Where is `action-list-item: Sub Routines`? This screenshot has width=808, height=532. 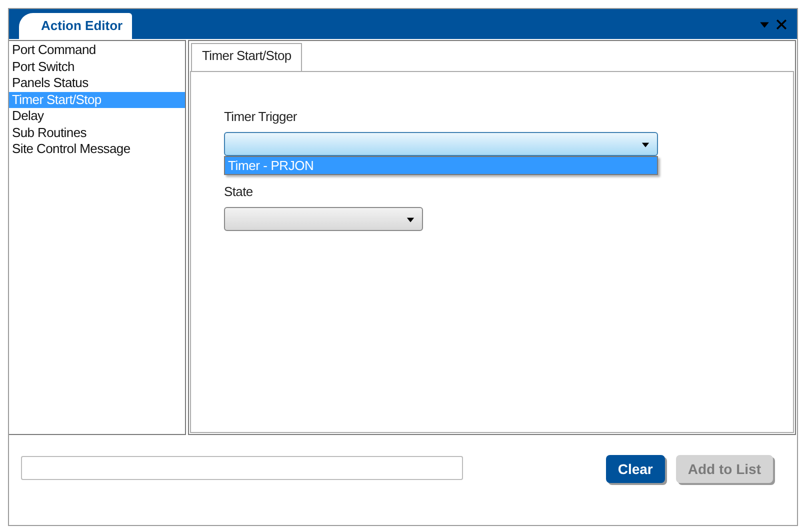
action-list-item: Sub Routines is located at coordinates (97, 132).